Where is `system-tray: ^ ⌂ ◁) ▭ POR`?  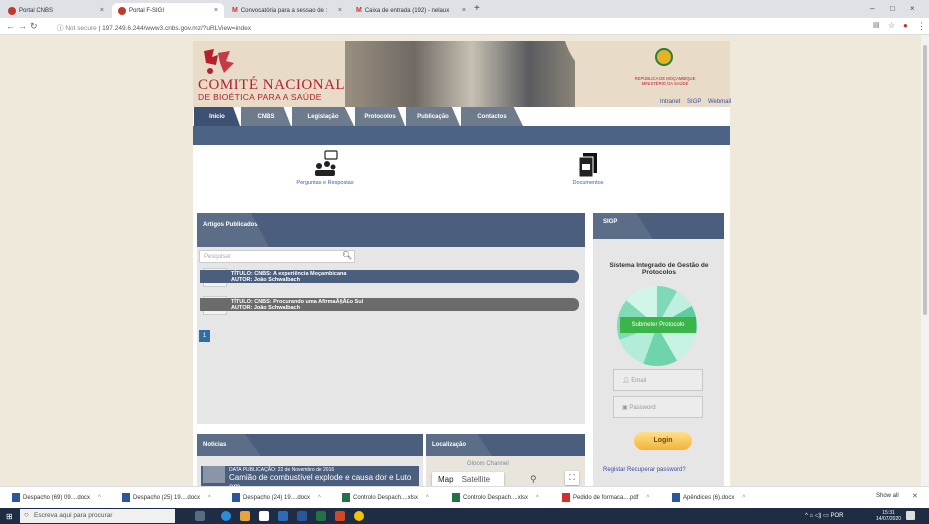
system-tray: ^ ⌂ ◁) ▭ POR is located at coordinates (824, 515).